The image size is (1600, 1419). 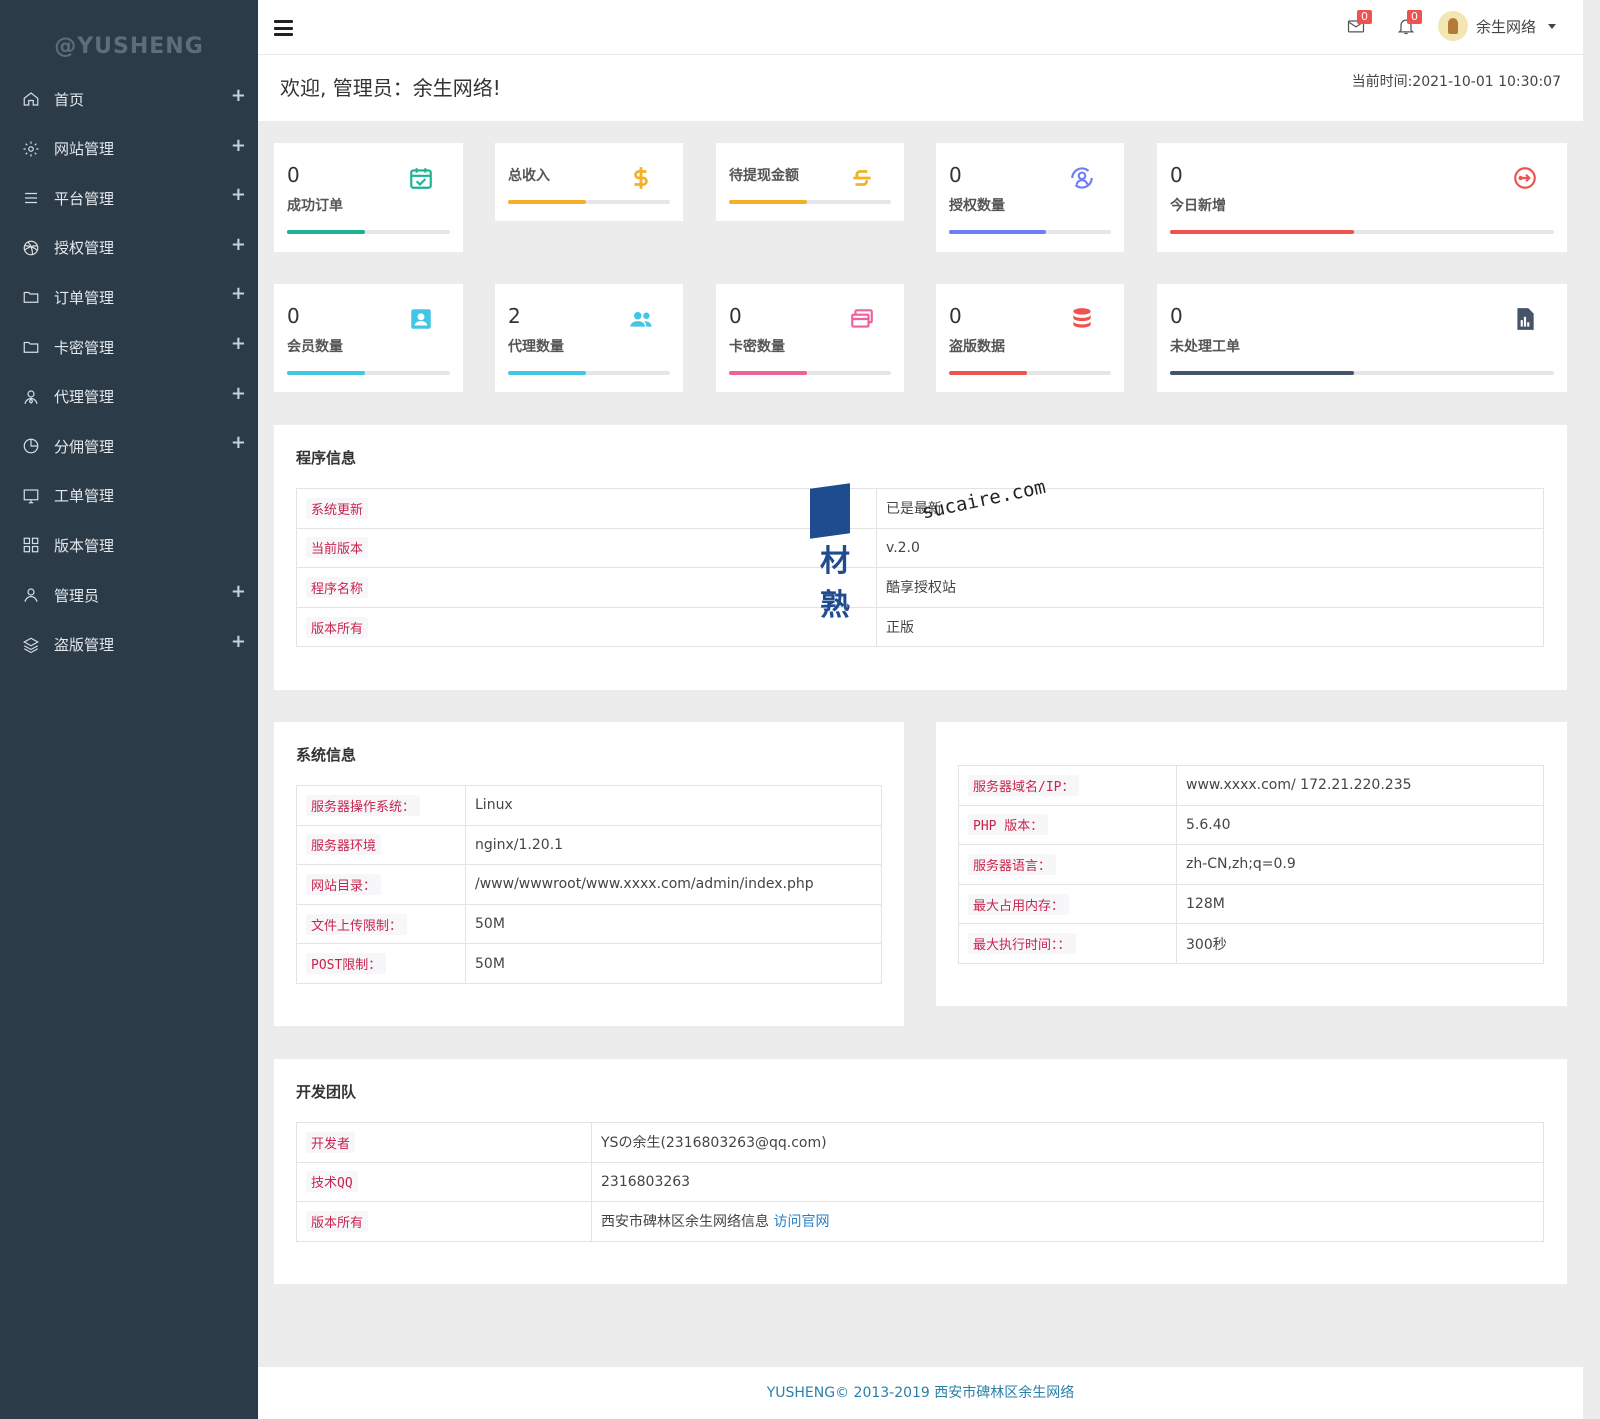 What do you see at coordinates (84, 397) in the screenshot?
I see `sidebar-item-label: 代理管理` at bounding box center [84, 397].